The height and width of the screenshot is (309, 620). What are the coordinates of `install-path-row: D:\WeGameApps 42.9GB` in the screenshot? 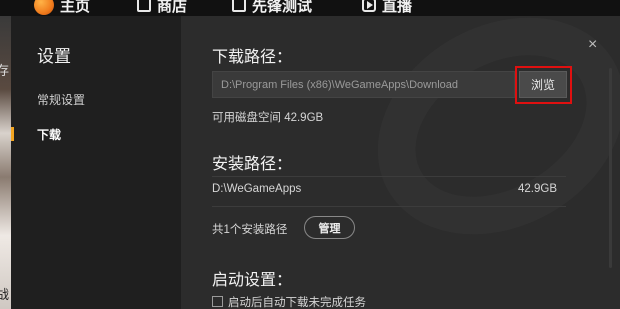 It's located at (384, 189).